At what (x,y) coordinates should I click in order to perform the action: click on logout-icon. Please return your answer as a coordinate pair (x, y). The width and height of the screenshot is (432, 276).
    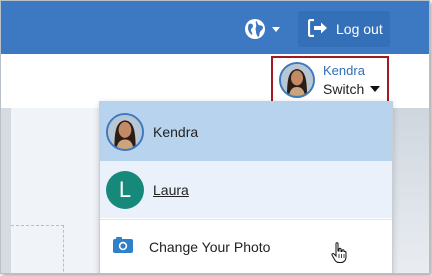
    Looking at the image, I should click on (317, 29).